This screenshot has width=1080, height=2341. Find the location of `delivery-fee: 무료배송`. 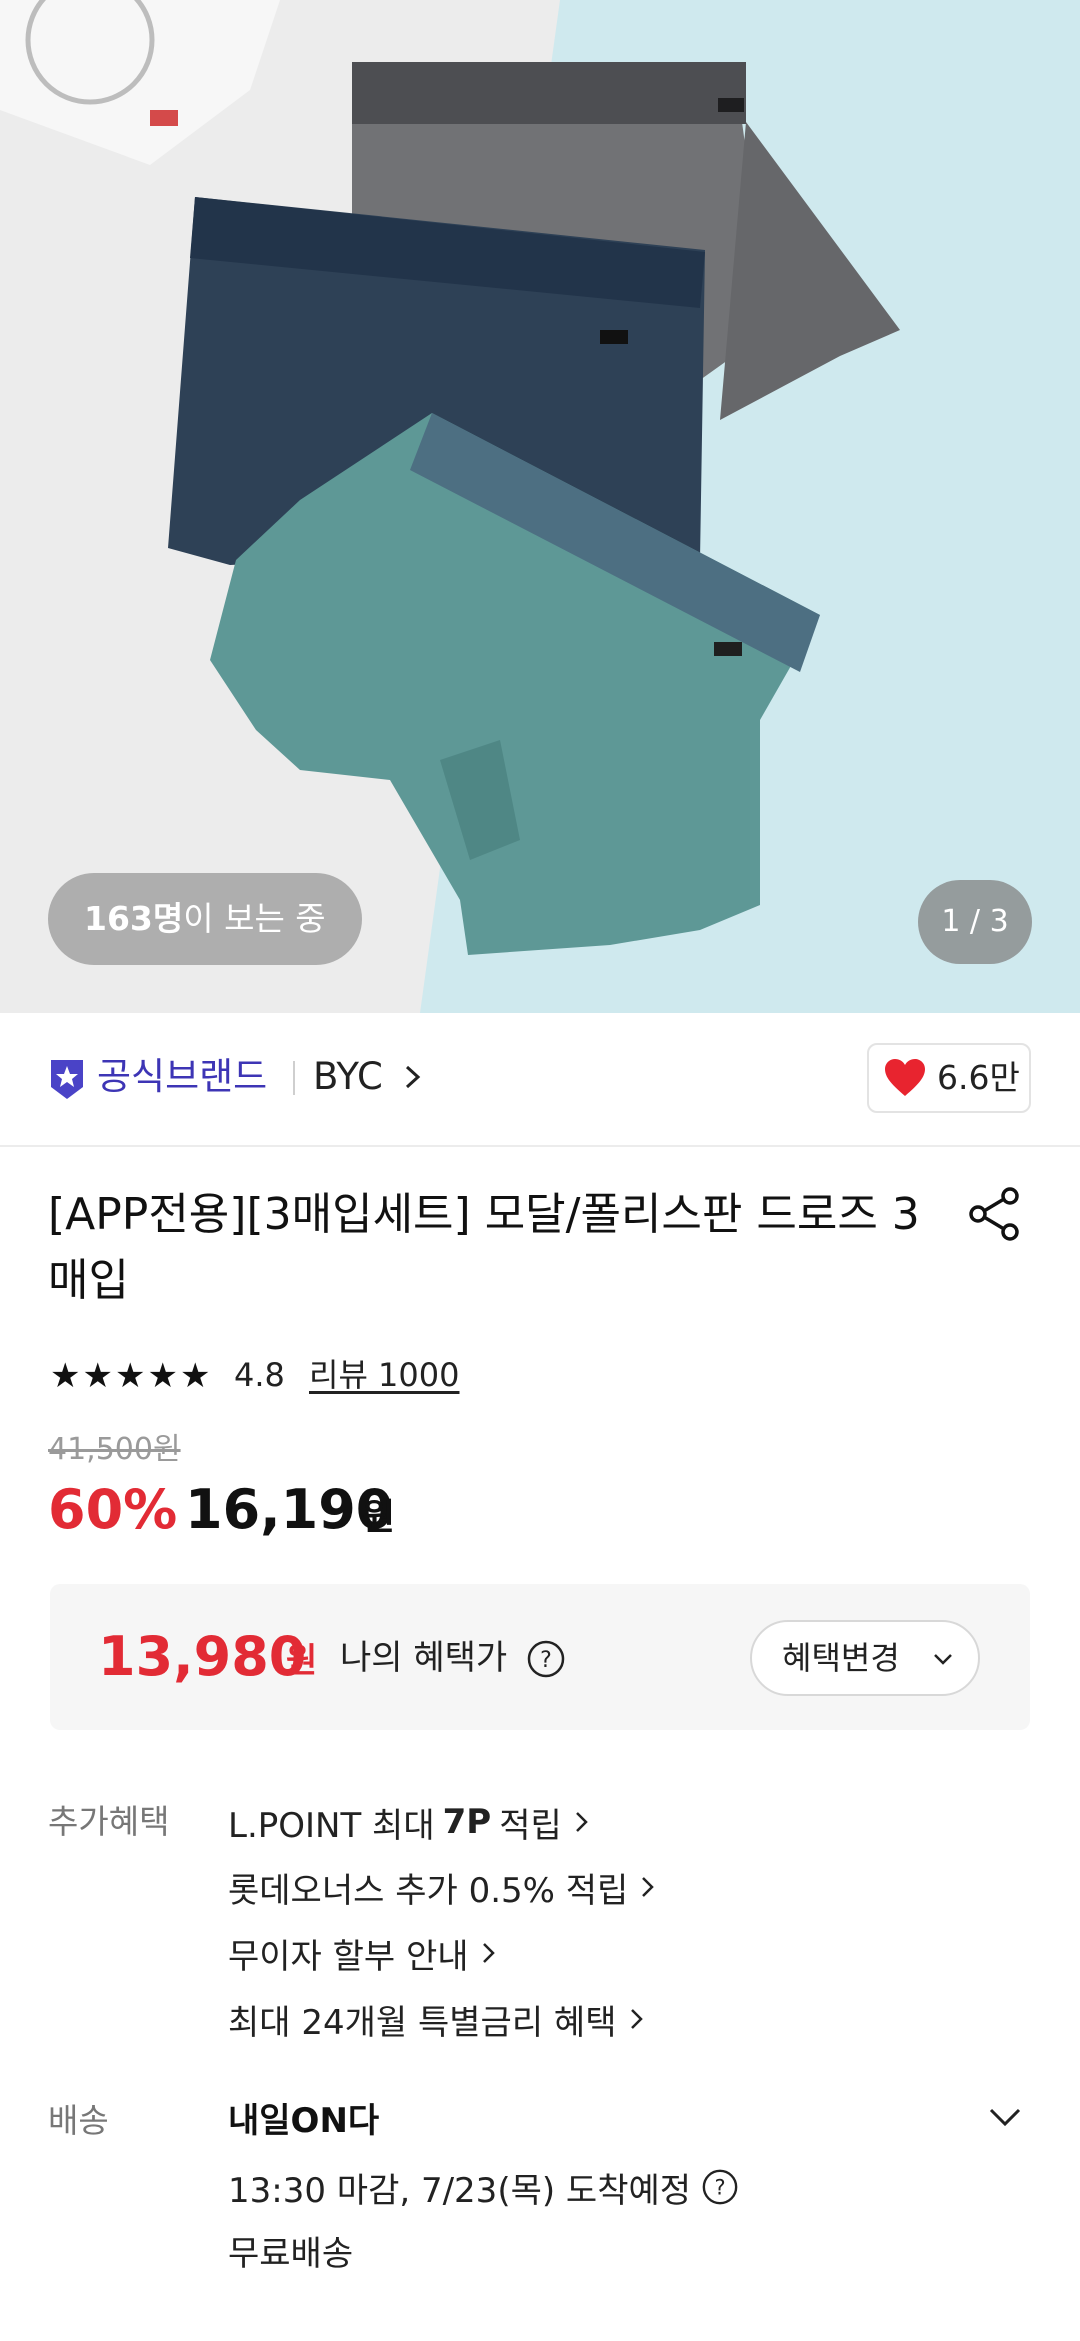

delivery-fee: 무료배송 is located at coordinates (291, 2254).